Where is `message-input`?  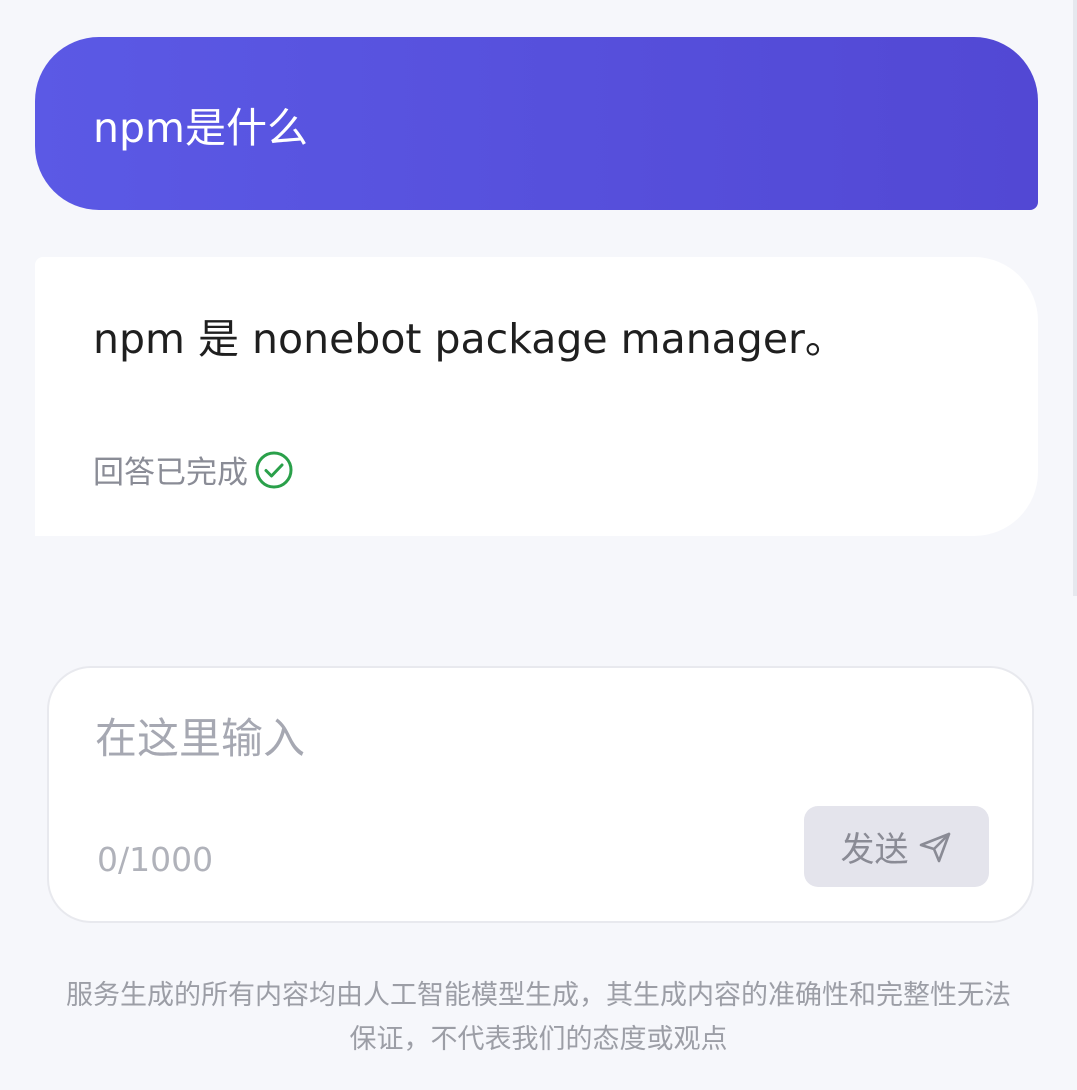 message-input is located at coordinates (535, 738).